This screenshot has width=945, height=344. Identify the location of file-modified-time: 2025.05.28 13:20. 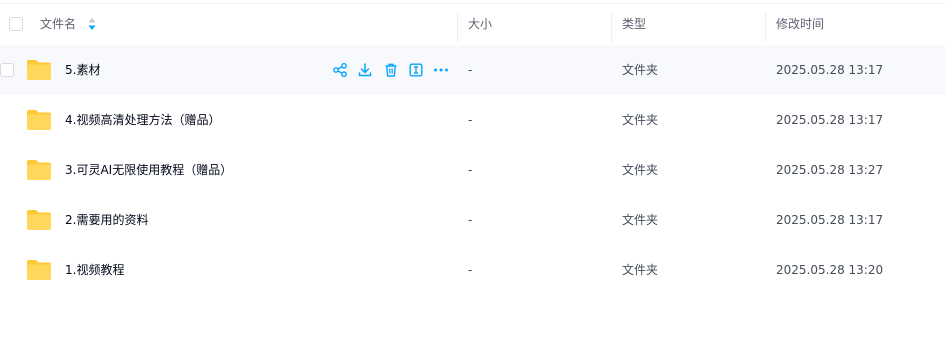
(830, 270).